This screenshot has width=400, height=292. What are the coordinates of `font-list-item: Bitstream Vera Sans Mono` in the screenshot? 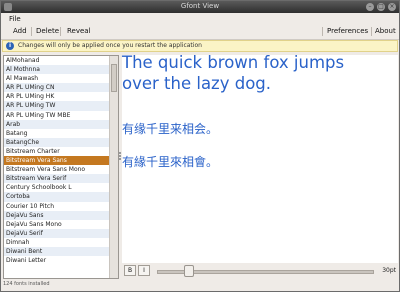 It's located at (57, 169).